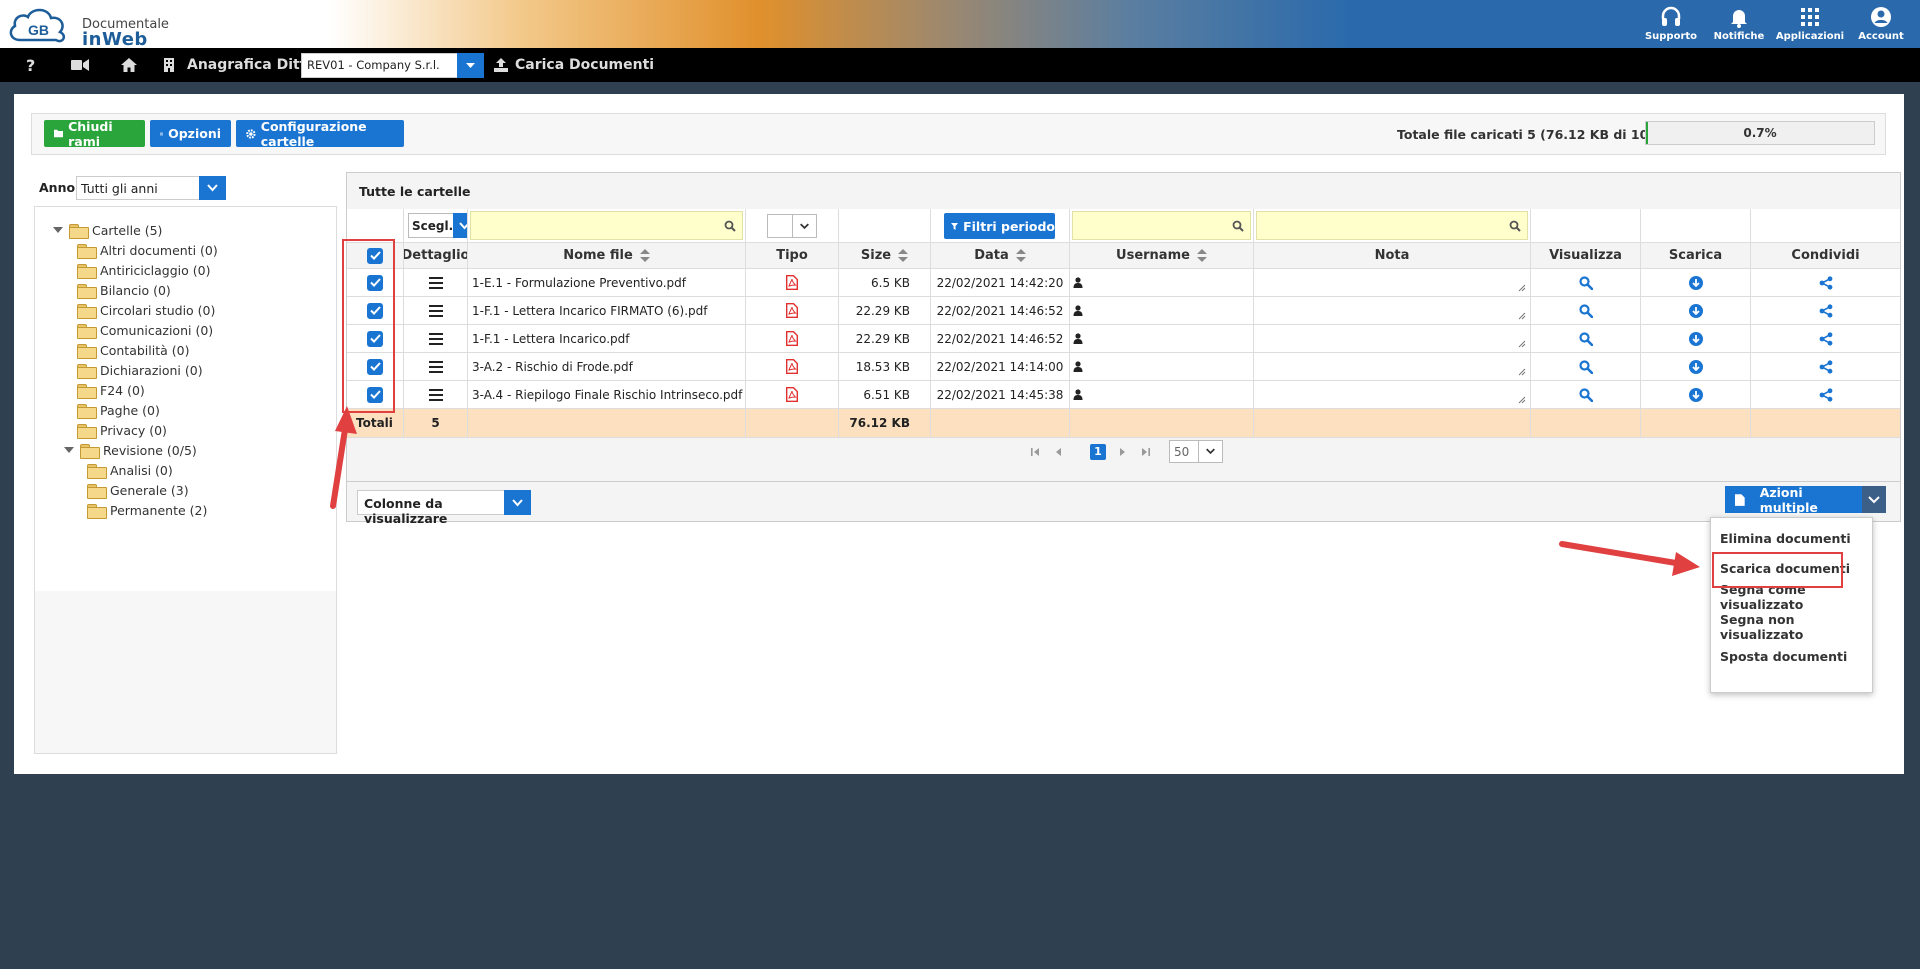 The width and height of the screenshot is (1920, 969). What do you see at coordinates (107, 230) in the screenshot?
I see `tree-item: Cartelle (5)` at bounding box center [107, 230].